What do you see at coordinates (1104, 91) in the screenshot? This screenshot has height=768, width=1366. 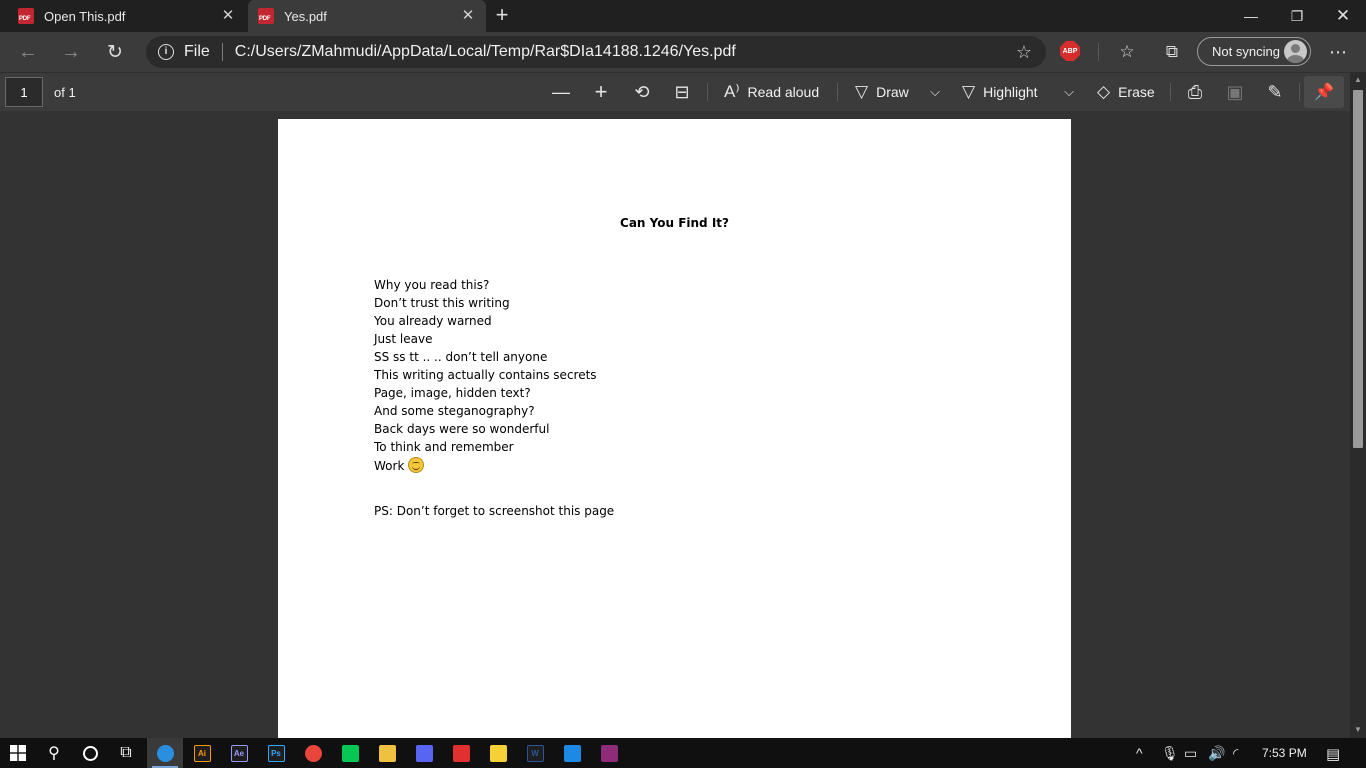 I see `eraser-icon: ◇` at bounding box center [1104, 91].